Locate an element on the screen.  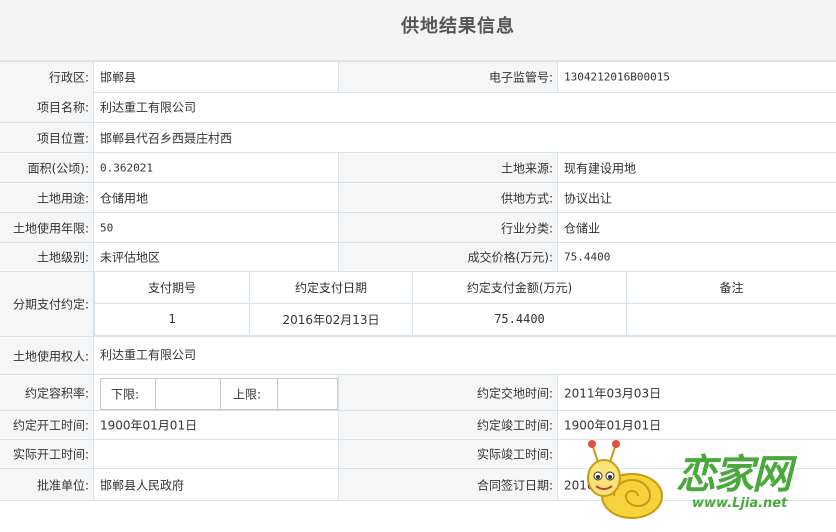
handover-time-label: 约定交地时间: is located at coordinates (448, 392).